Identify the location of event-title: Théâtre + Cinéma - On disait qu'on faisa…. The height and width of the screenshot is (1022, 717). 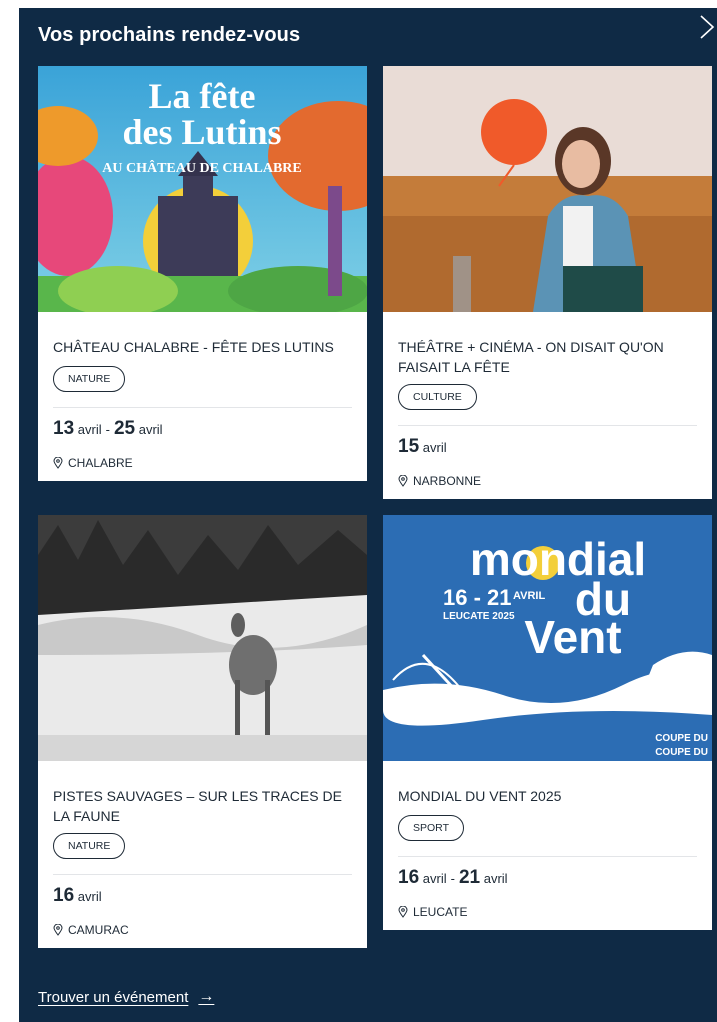
(547, 357).